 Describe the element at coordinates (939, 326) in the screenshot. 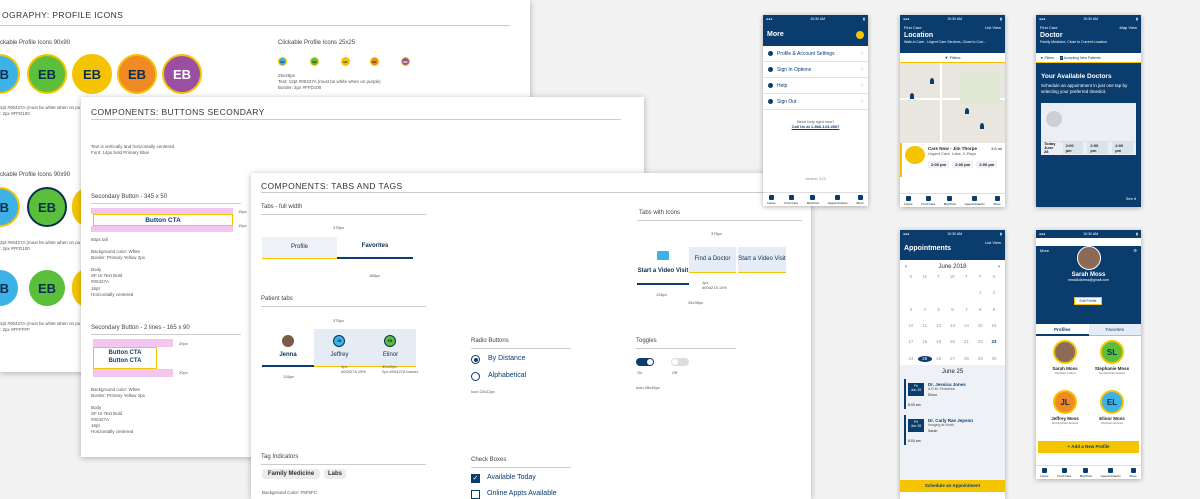

I see `calendar-day: 12` at that location.